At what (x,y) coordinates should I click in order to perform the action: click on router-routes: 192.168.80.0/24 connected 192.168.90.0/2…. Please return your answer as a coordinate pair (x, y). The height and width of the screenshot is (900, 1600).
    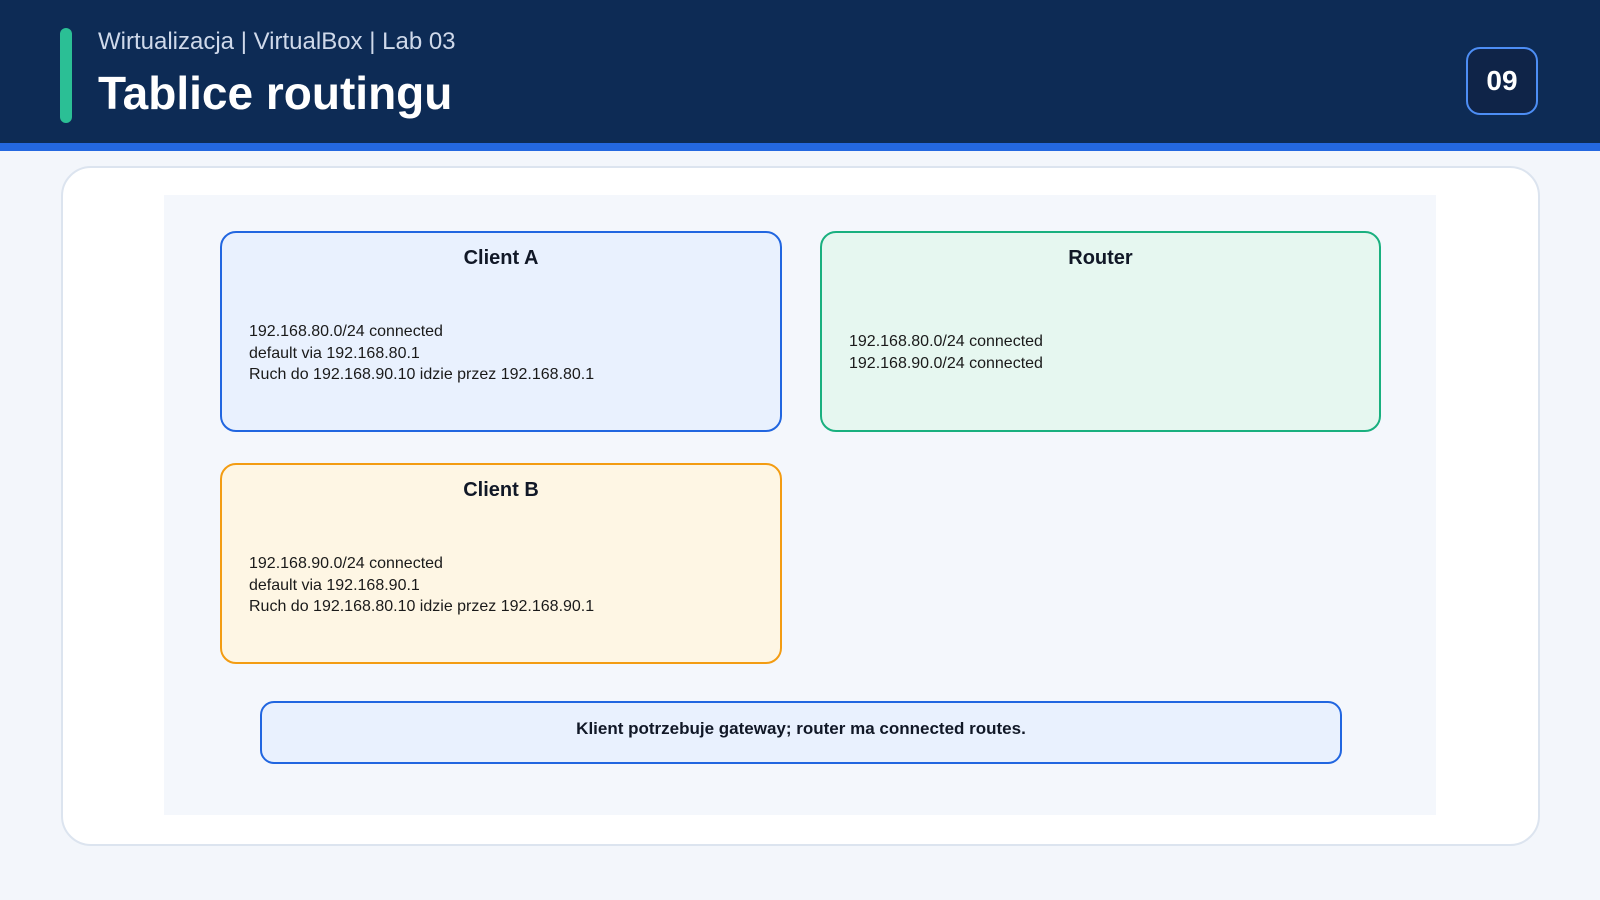
    Looking at the image, I should click on (946, 352).